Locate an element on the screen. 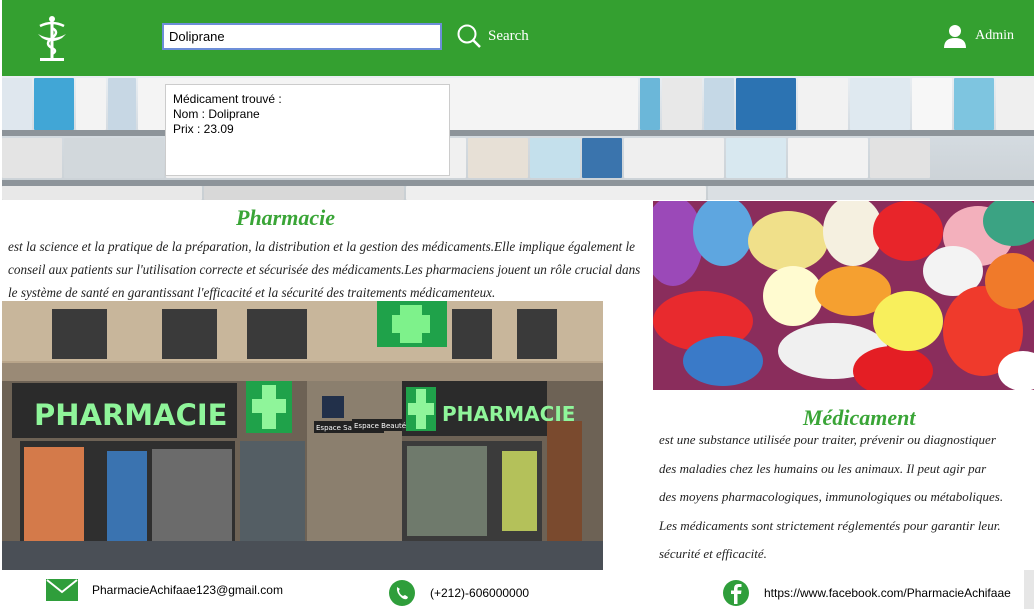  admin-menu: Admin is located at coordinates (978, 36).